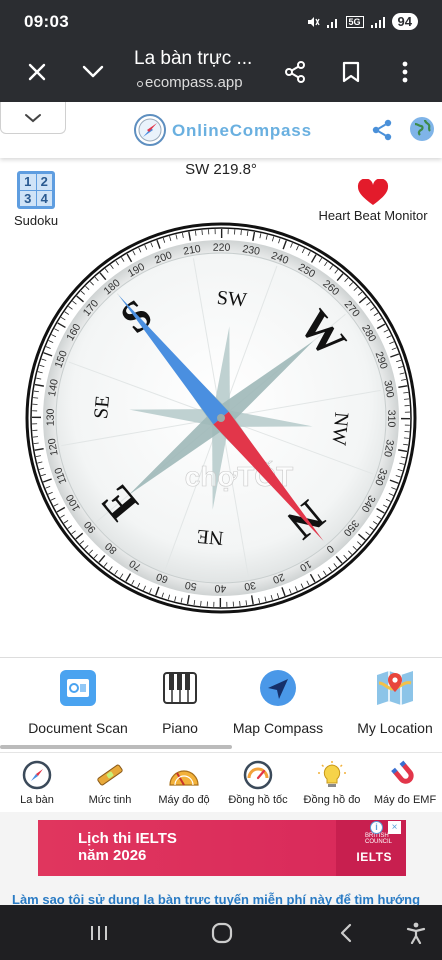 Image resolution: width=442 pixels, height=960 pixels. What do you see at coordinates (180, 728) in the screenshot?
I see `piano-label: Piano` at bounding box center [180, 728].